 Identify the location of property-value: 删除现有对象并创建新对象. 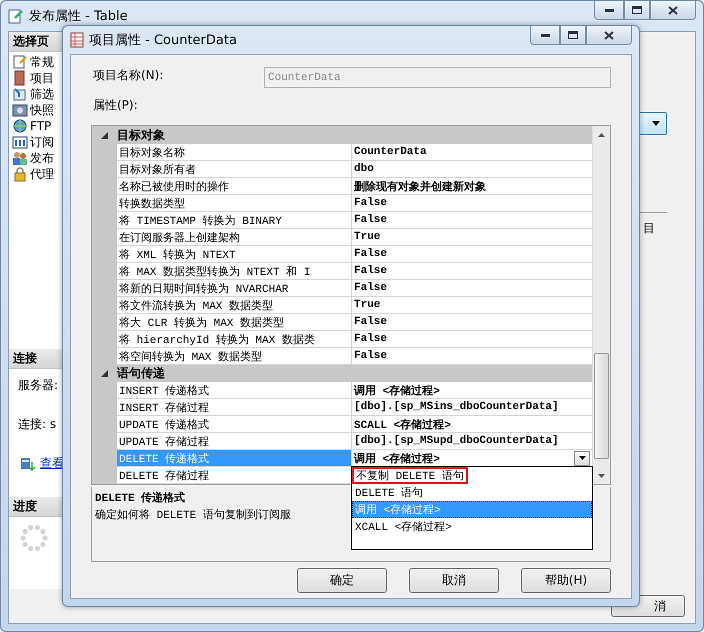
(472, 186).